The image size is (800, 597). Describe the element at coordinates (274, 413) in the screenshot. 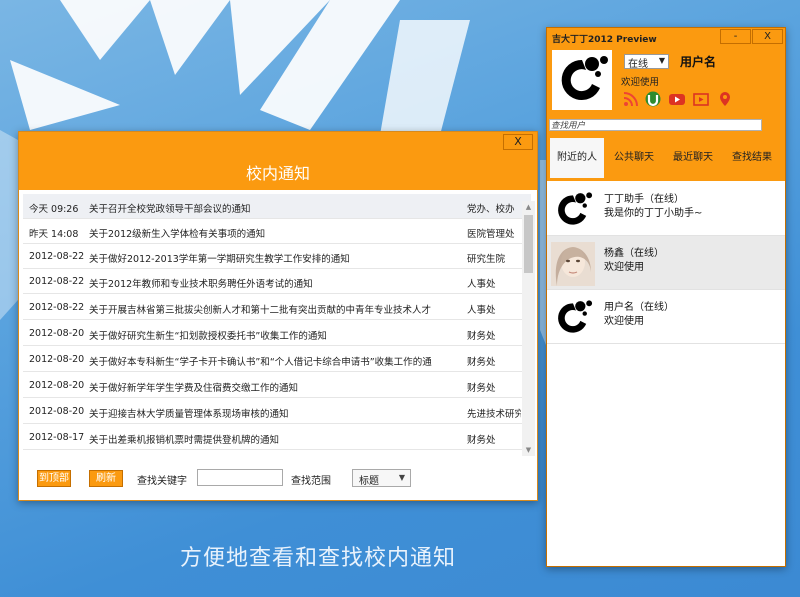

I see `notice-title-link: 关于迎接吉林大学质量管理体系现场审核的通知` at that location.